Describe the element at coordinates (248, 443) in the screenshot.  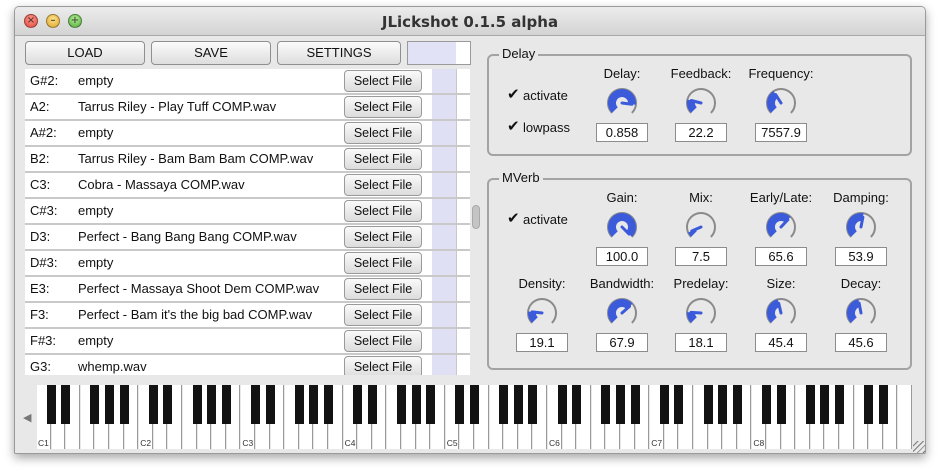
I see `octave-label: C3` at that location.